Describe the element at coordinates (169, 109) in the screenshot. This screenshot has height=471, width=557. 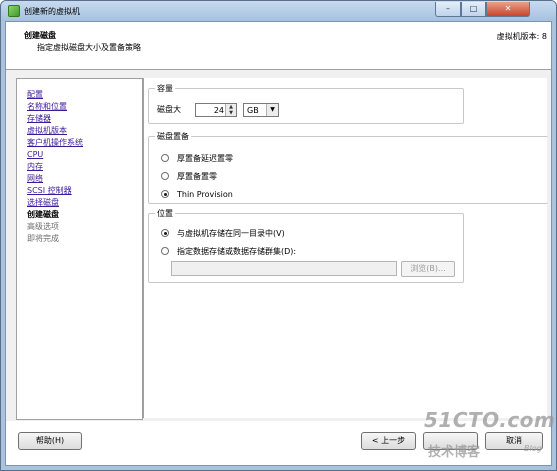
I see `disk-size-label: 磁盘大` at that location.